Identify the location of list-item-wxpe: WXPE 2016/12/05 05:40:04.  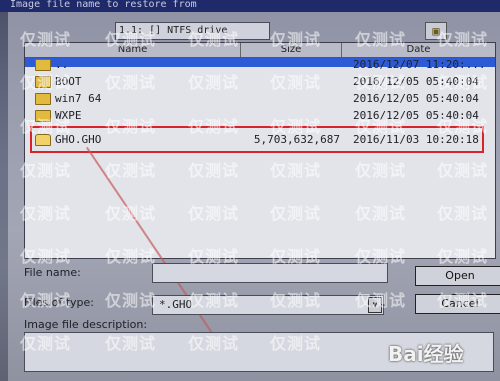
(260, 115).